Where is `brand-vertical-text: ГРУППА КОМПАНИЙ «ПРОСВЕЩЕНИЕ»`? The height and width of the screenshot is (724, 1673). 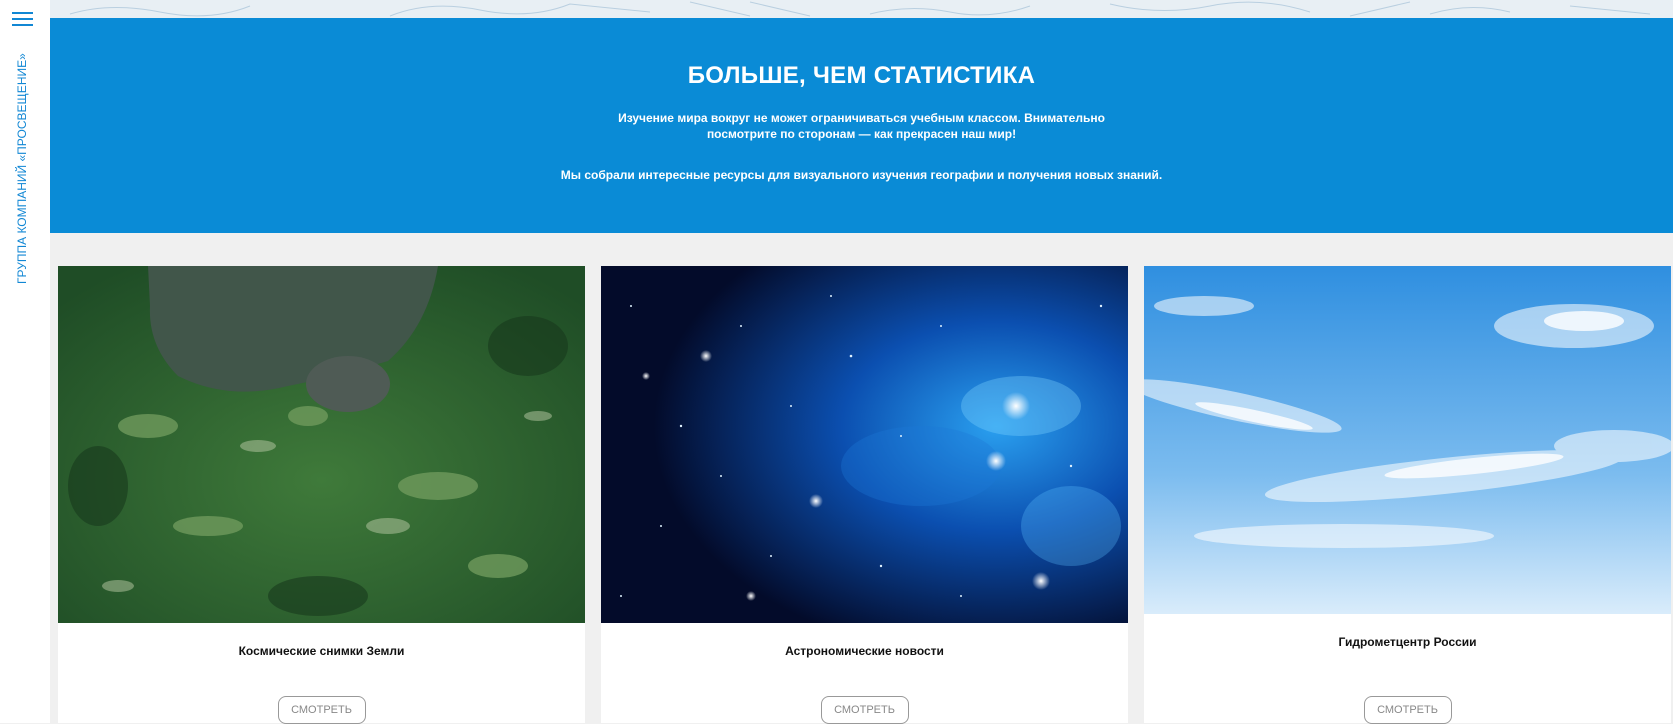
brand-vertical-text: ГРУППА КОМПАНИЙ «ПРОСВЕЩЕНИЕ» is located at coordinates (22, 168).